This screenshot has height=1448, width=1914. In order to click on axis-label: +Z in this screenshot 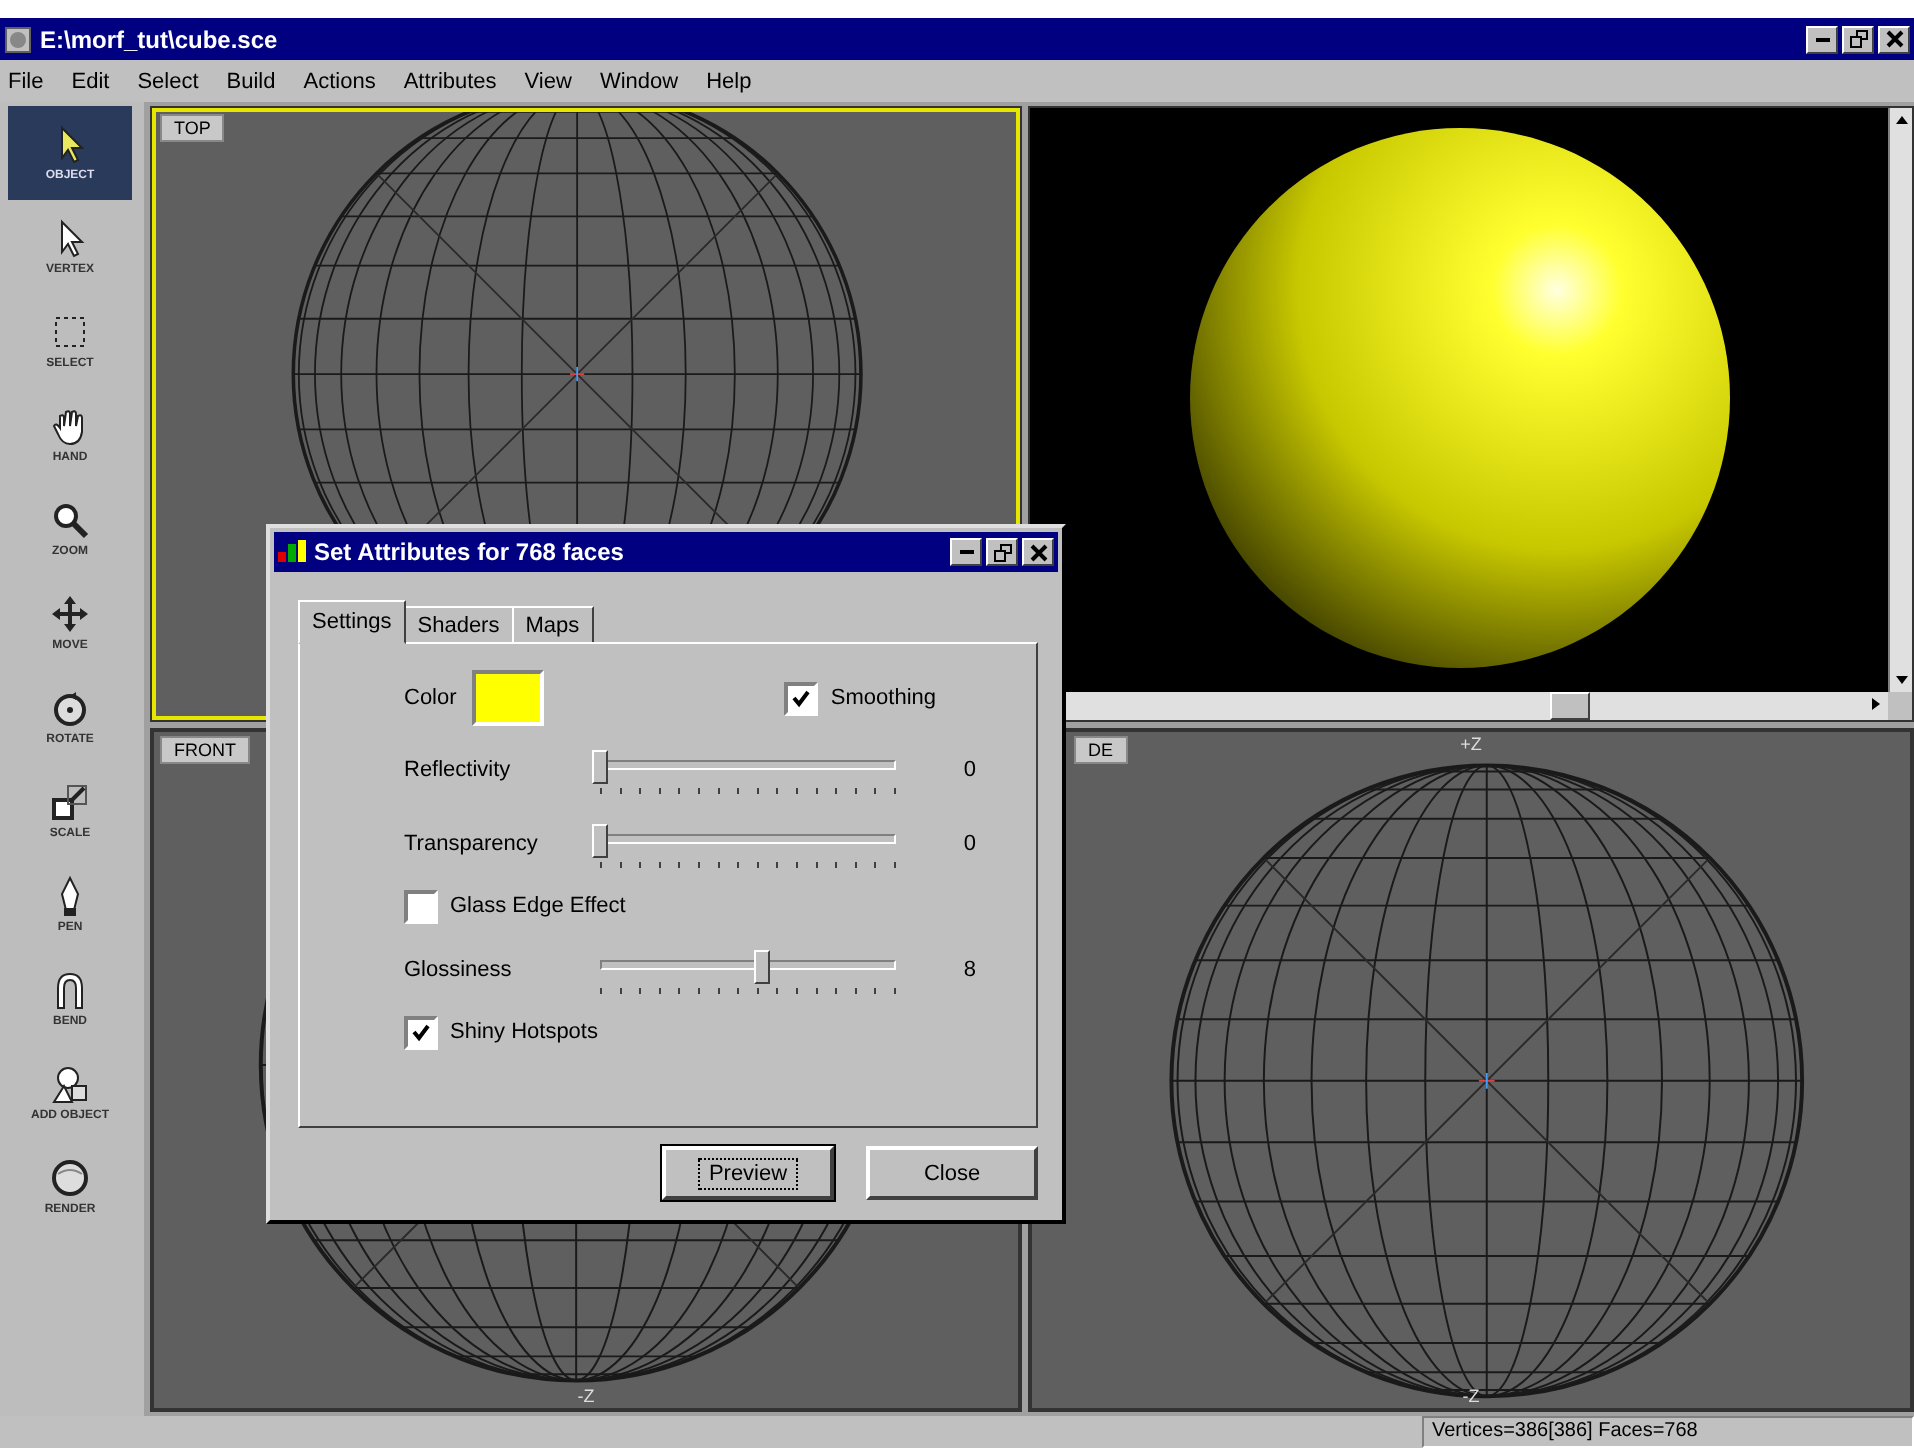, I will do `click(1471, 744)`.